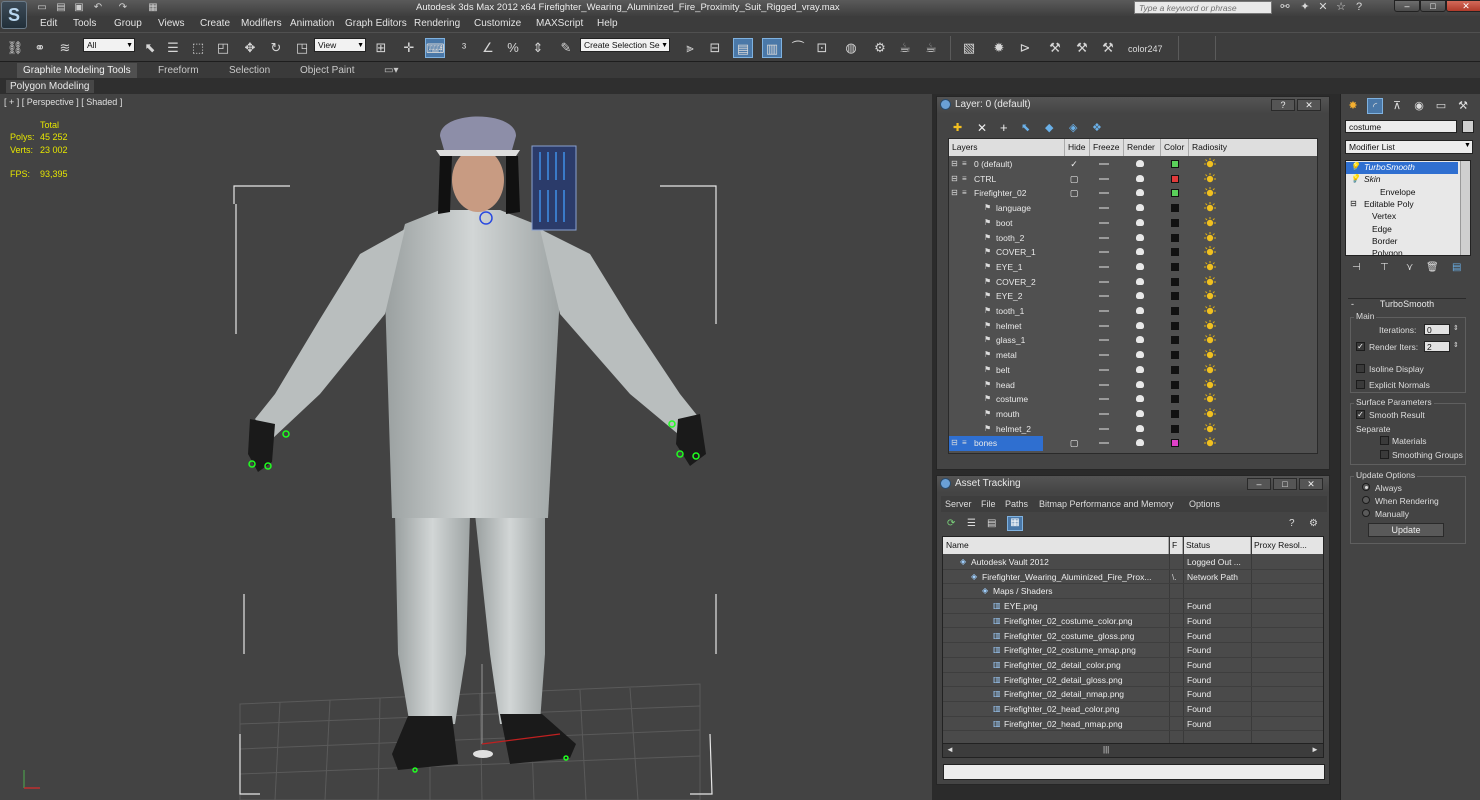  I want to click on render-iters-checkbox: ✓, so click(1360, 346).